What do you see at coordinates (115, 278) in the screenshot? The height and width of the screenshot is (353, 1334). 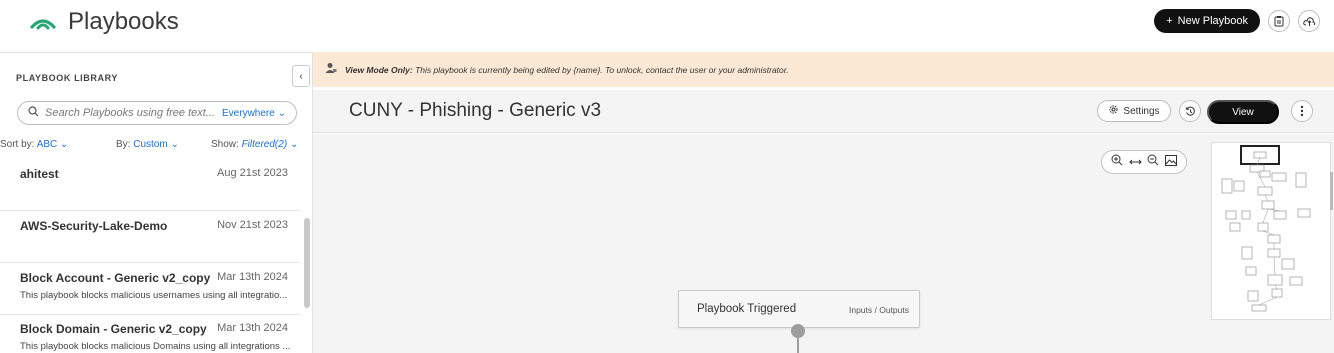 I see `playbook-name: Block Account - Generic v2_copy` at bounding box center [115, 278].